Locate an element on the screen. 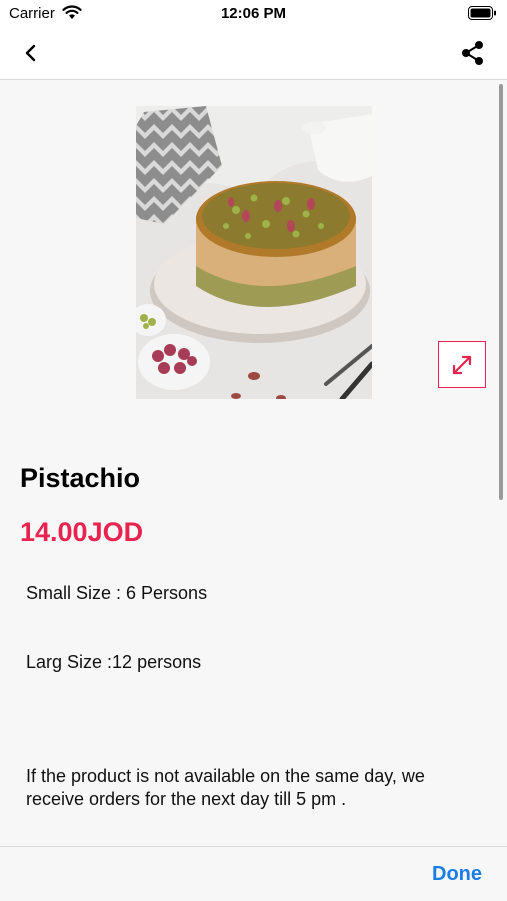  expand-arrows-icon is located at coordinates (462, 365).